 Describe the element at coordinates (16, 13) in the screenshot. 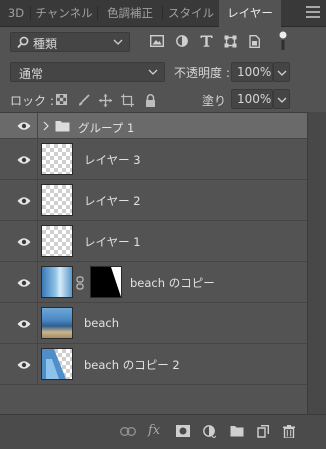

I see `tab-3d: 3D` at that location.